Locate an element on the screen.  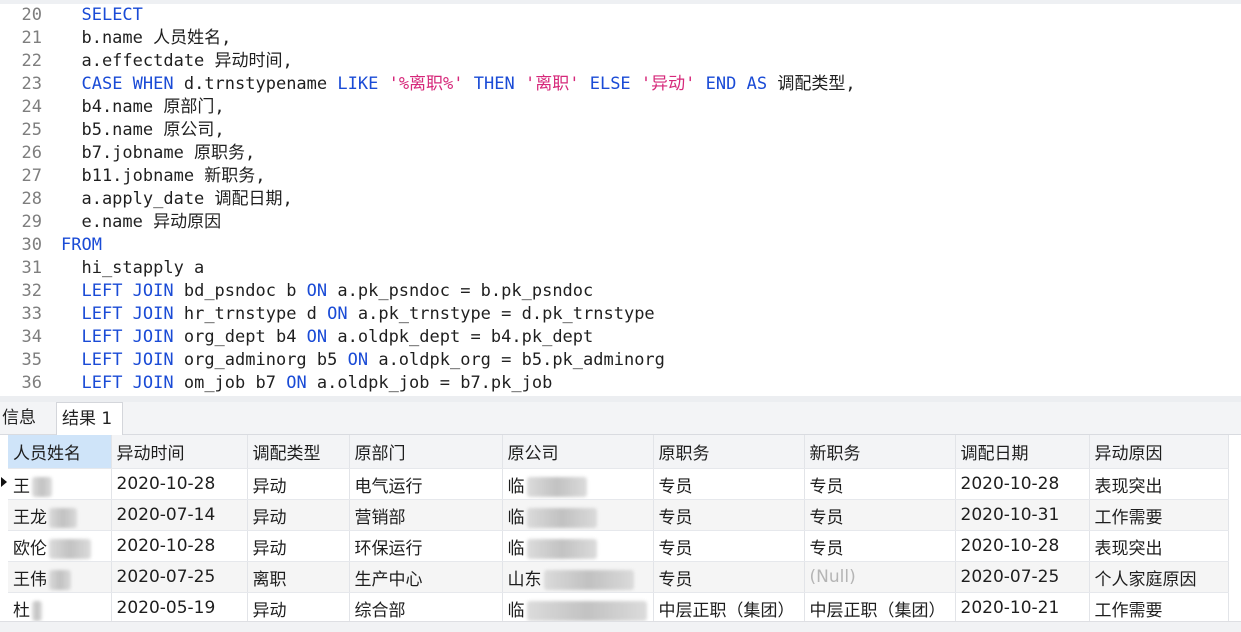
table-cell: 环保运行 is located at coordinates (426, 546).